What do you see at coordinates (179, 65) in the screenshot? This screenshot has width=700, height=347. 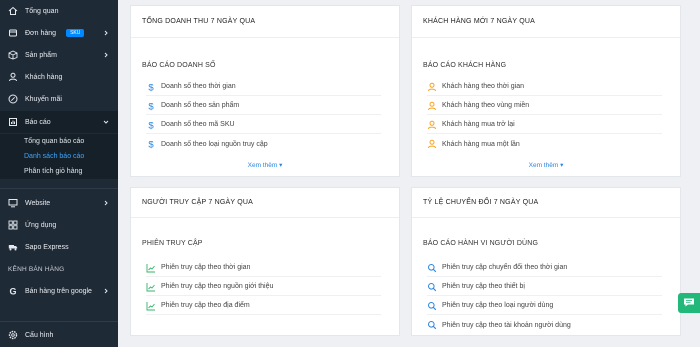 I see `section-title: BÁO CÁO DOANH SỐ` at bounding box center [179, 65].